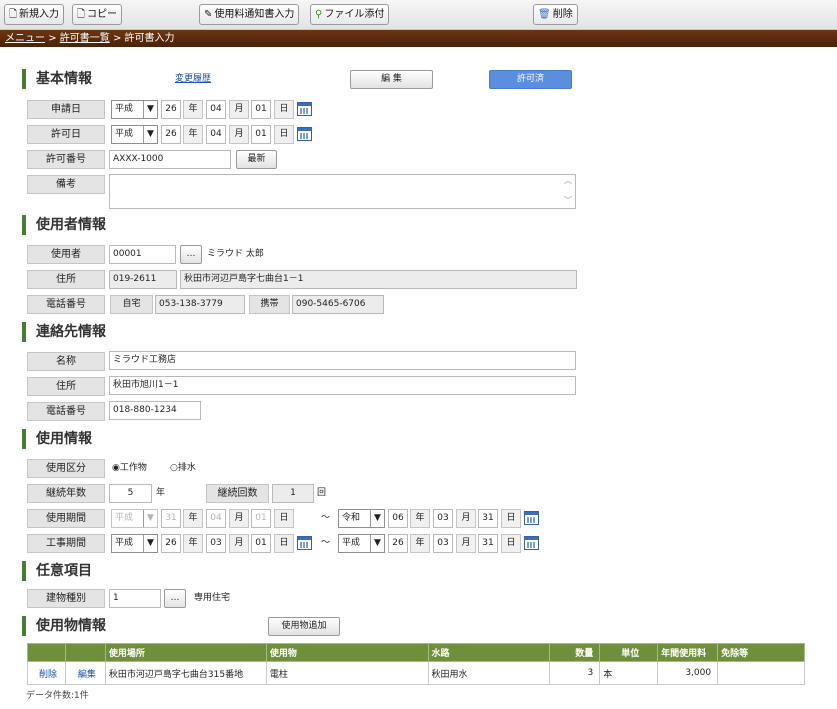 This screenshot has height=709, width=837. Describe the element at coordinates (66, 361) in the screenshot. I see `contact-name-label: 名称` at that location.